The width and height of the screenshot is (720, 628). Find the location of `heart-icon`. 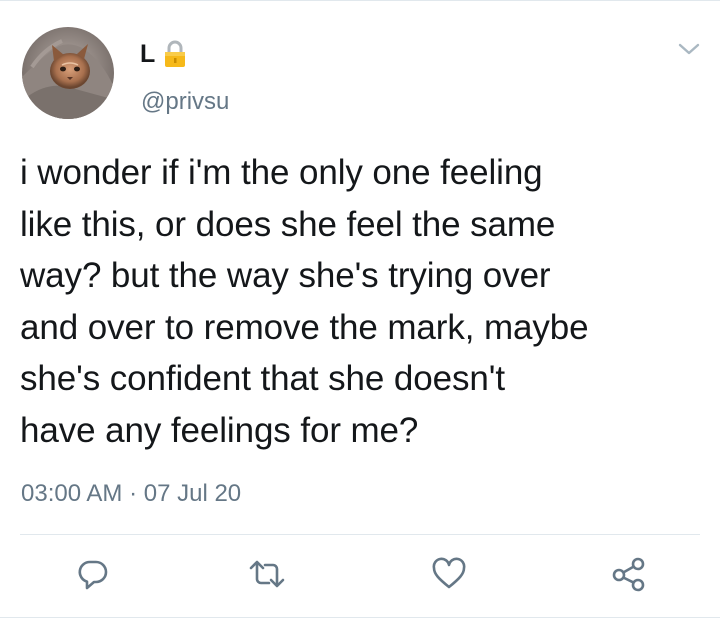

heart-icon is located at coordinates (449, 576).